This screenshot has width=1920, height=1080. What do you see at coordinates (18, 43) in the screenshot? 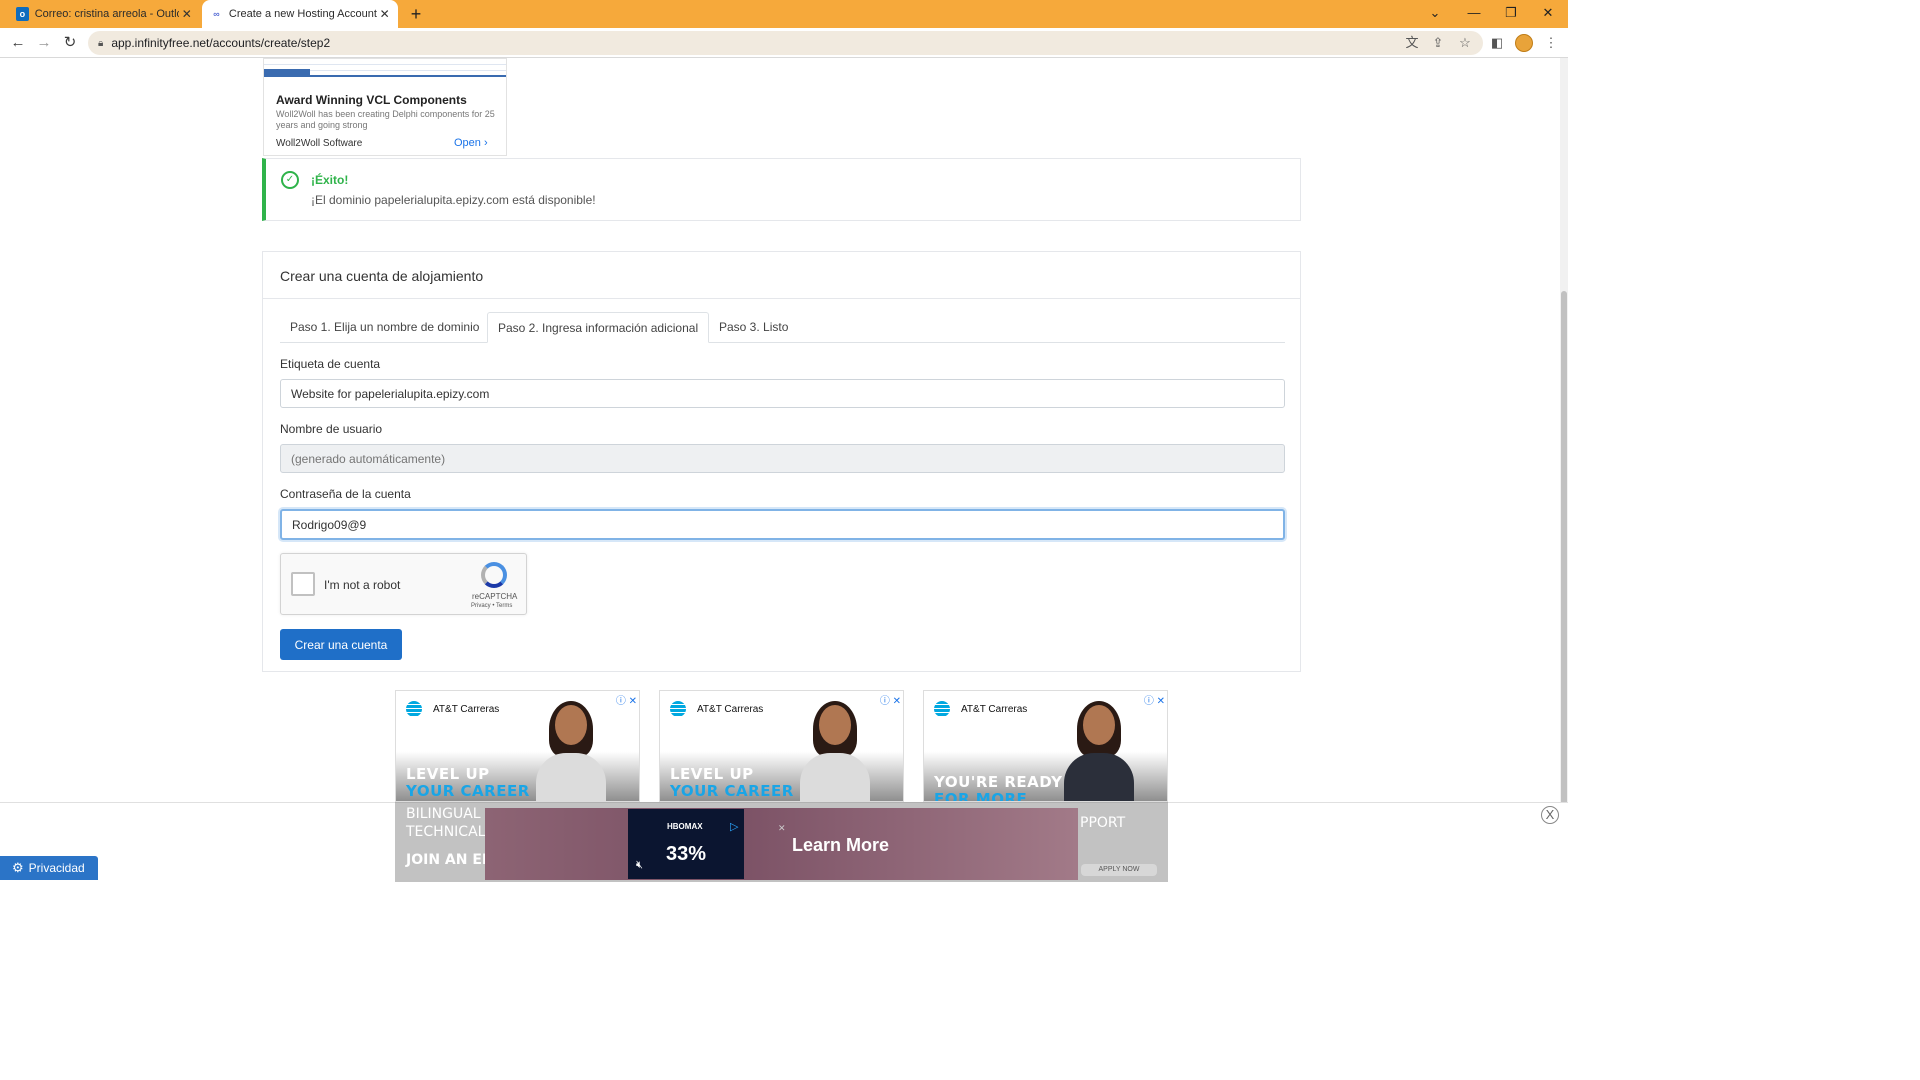
I see `back-icon: ←` at bounding box center [18, 43].